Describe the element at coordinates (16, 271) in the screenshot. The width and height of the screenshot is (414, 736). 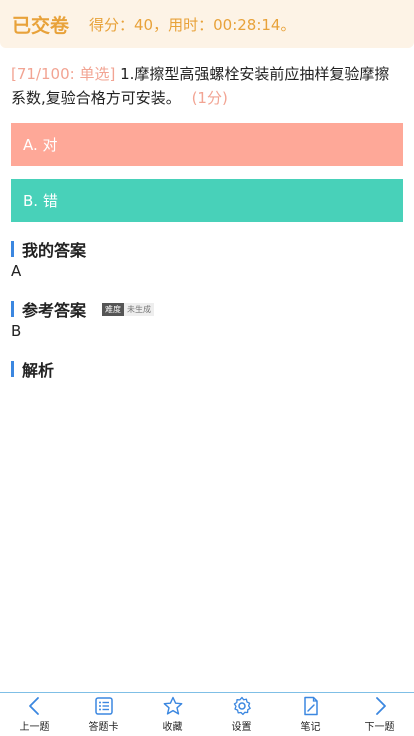
I see `my-answer-value: A` at that location.